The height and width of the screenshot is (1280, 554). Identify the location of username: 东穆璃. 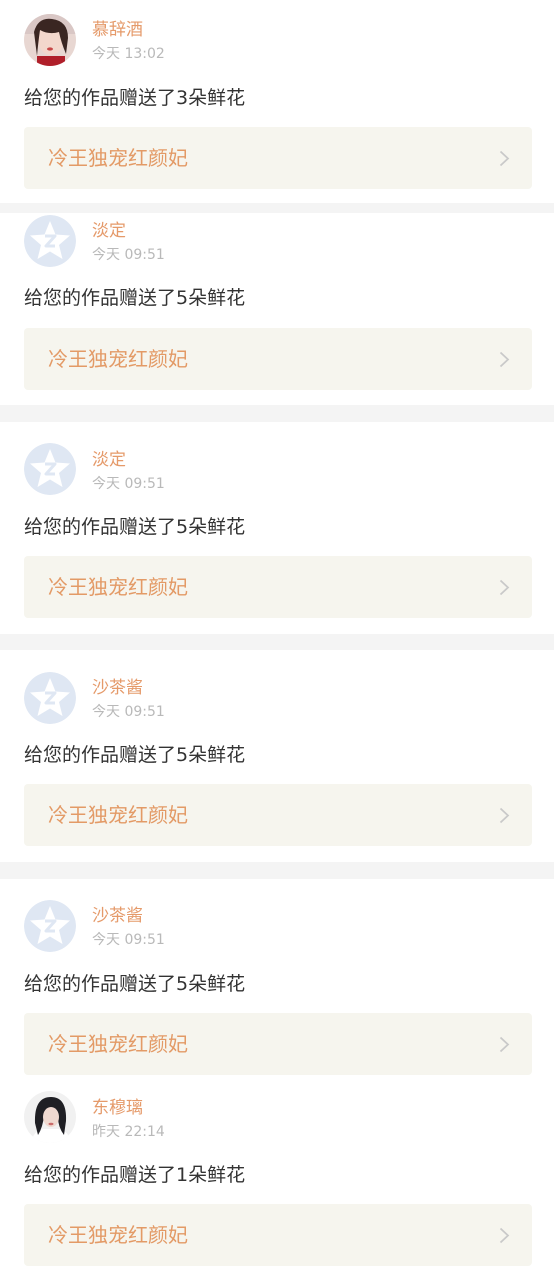
(117, 1108).